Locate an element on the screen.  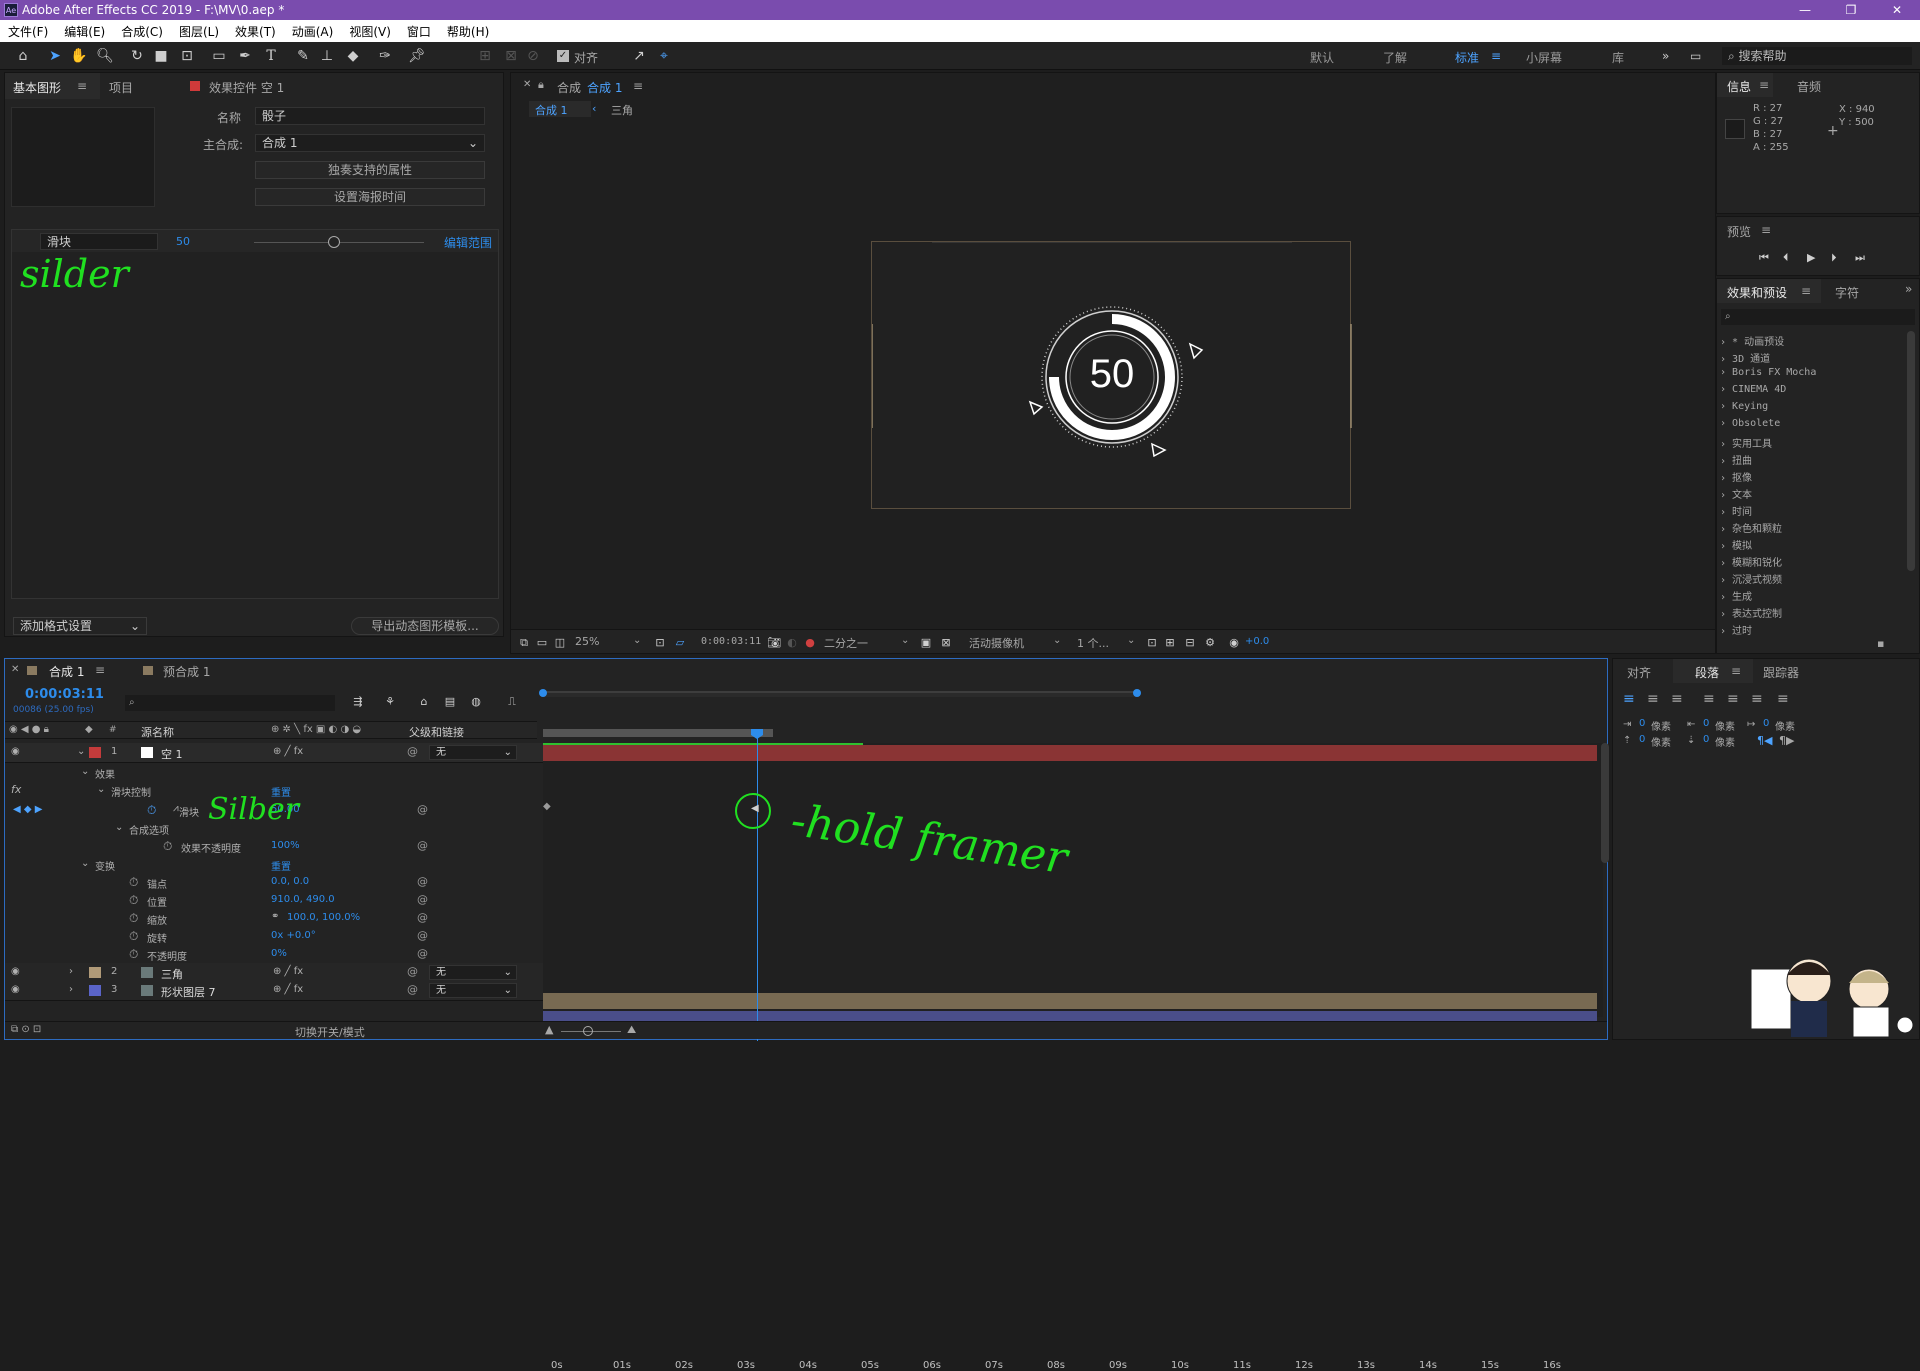
first-frame-icon: ⏮ is located at coordinates (1764, 258).